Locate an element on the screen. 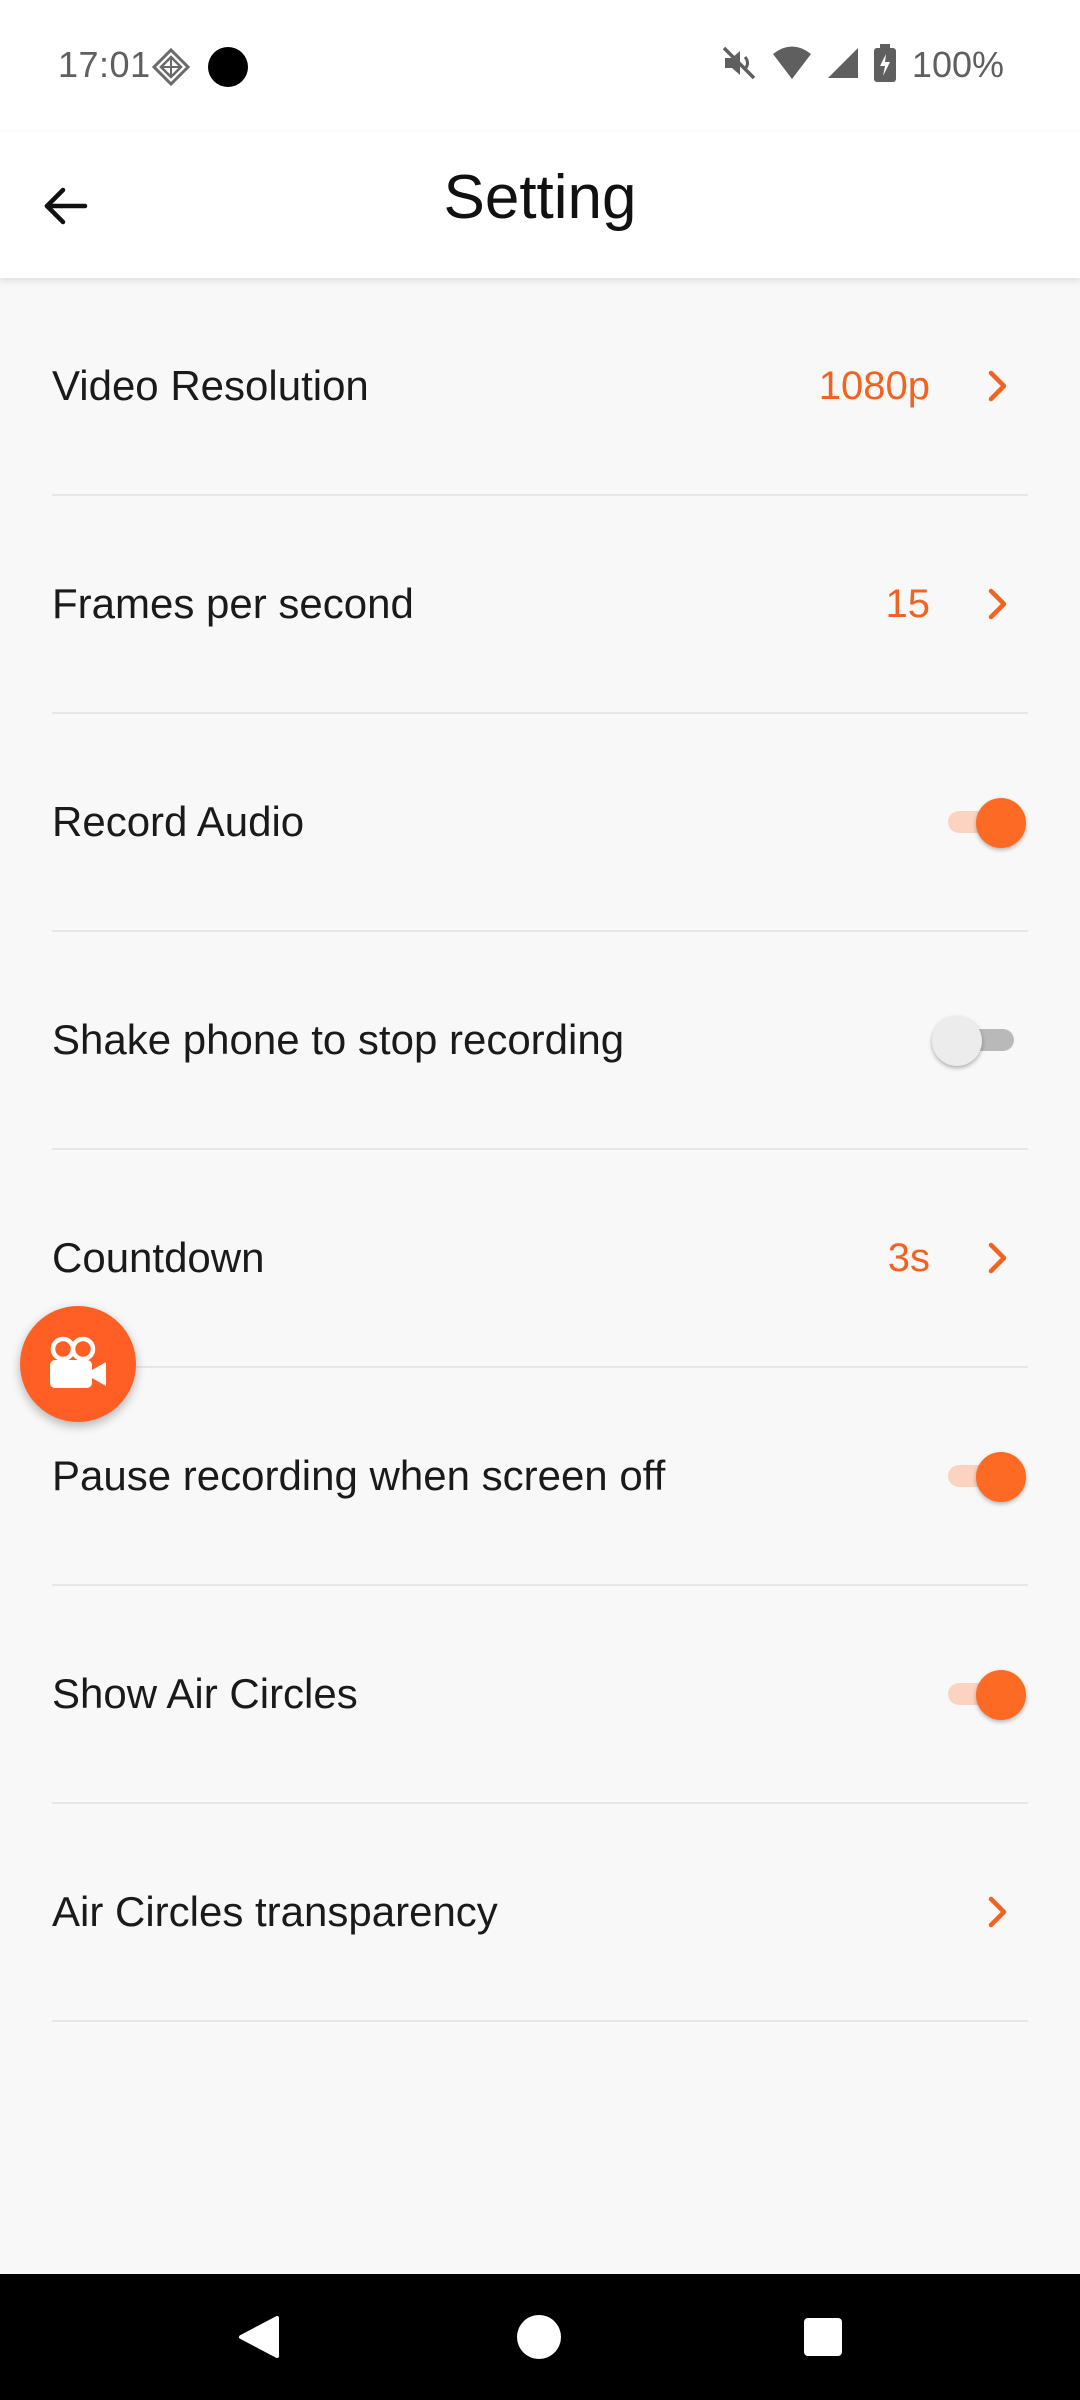  setting-show-air-circles: Show Air Circles is located at coordinates (540, 1695).